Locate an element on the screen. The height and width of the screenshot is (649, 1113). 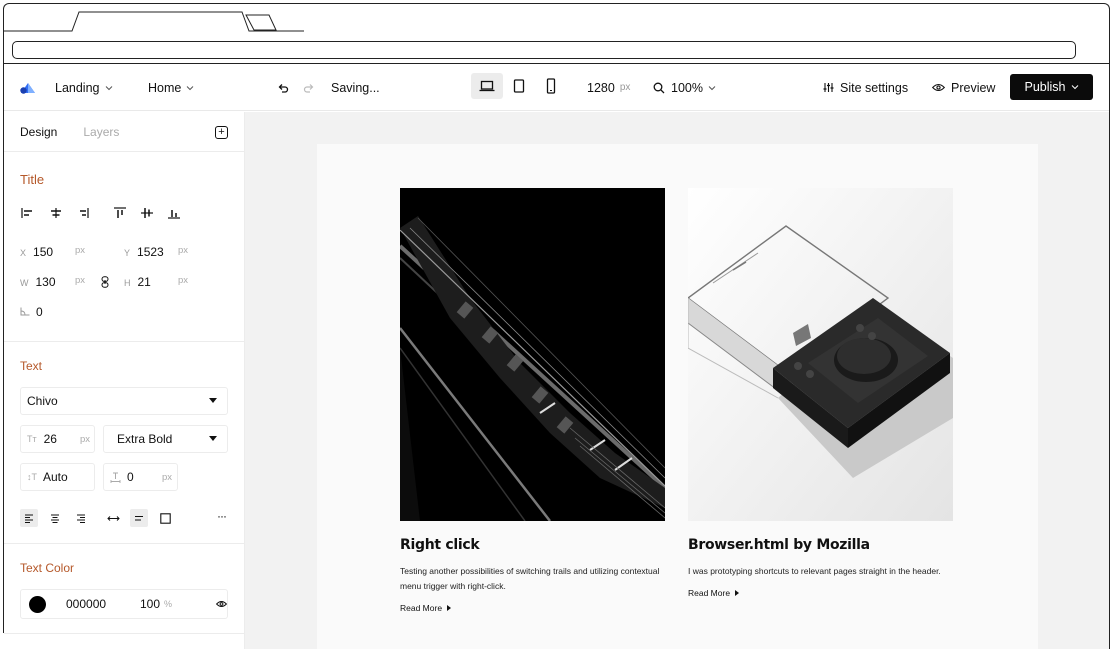
x-label: X is located at coordinates (23, 253).